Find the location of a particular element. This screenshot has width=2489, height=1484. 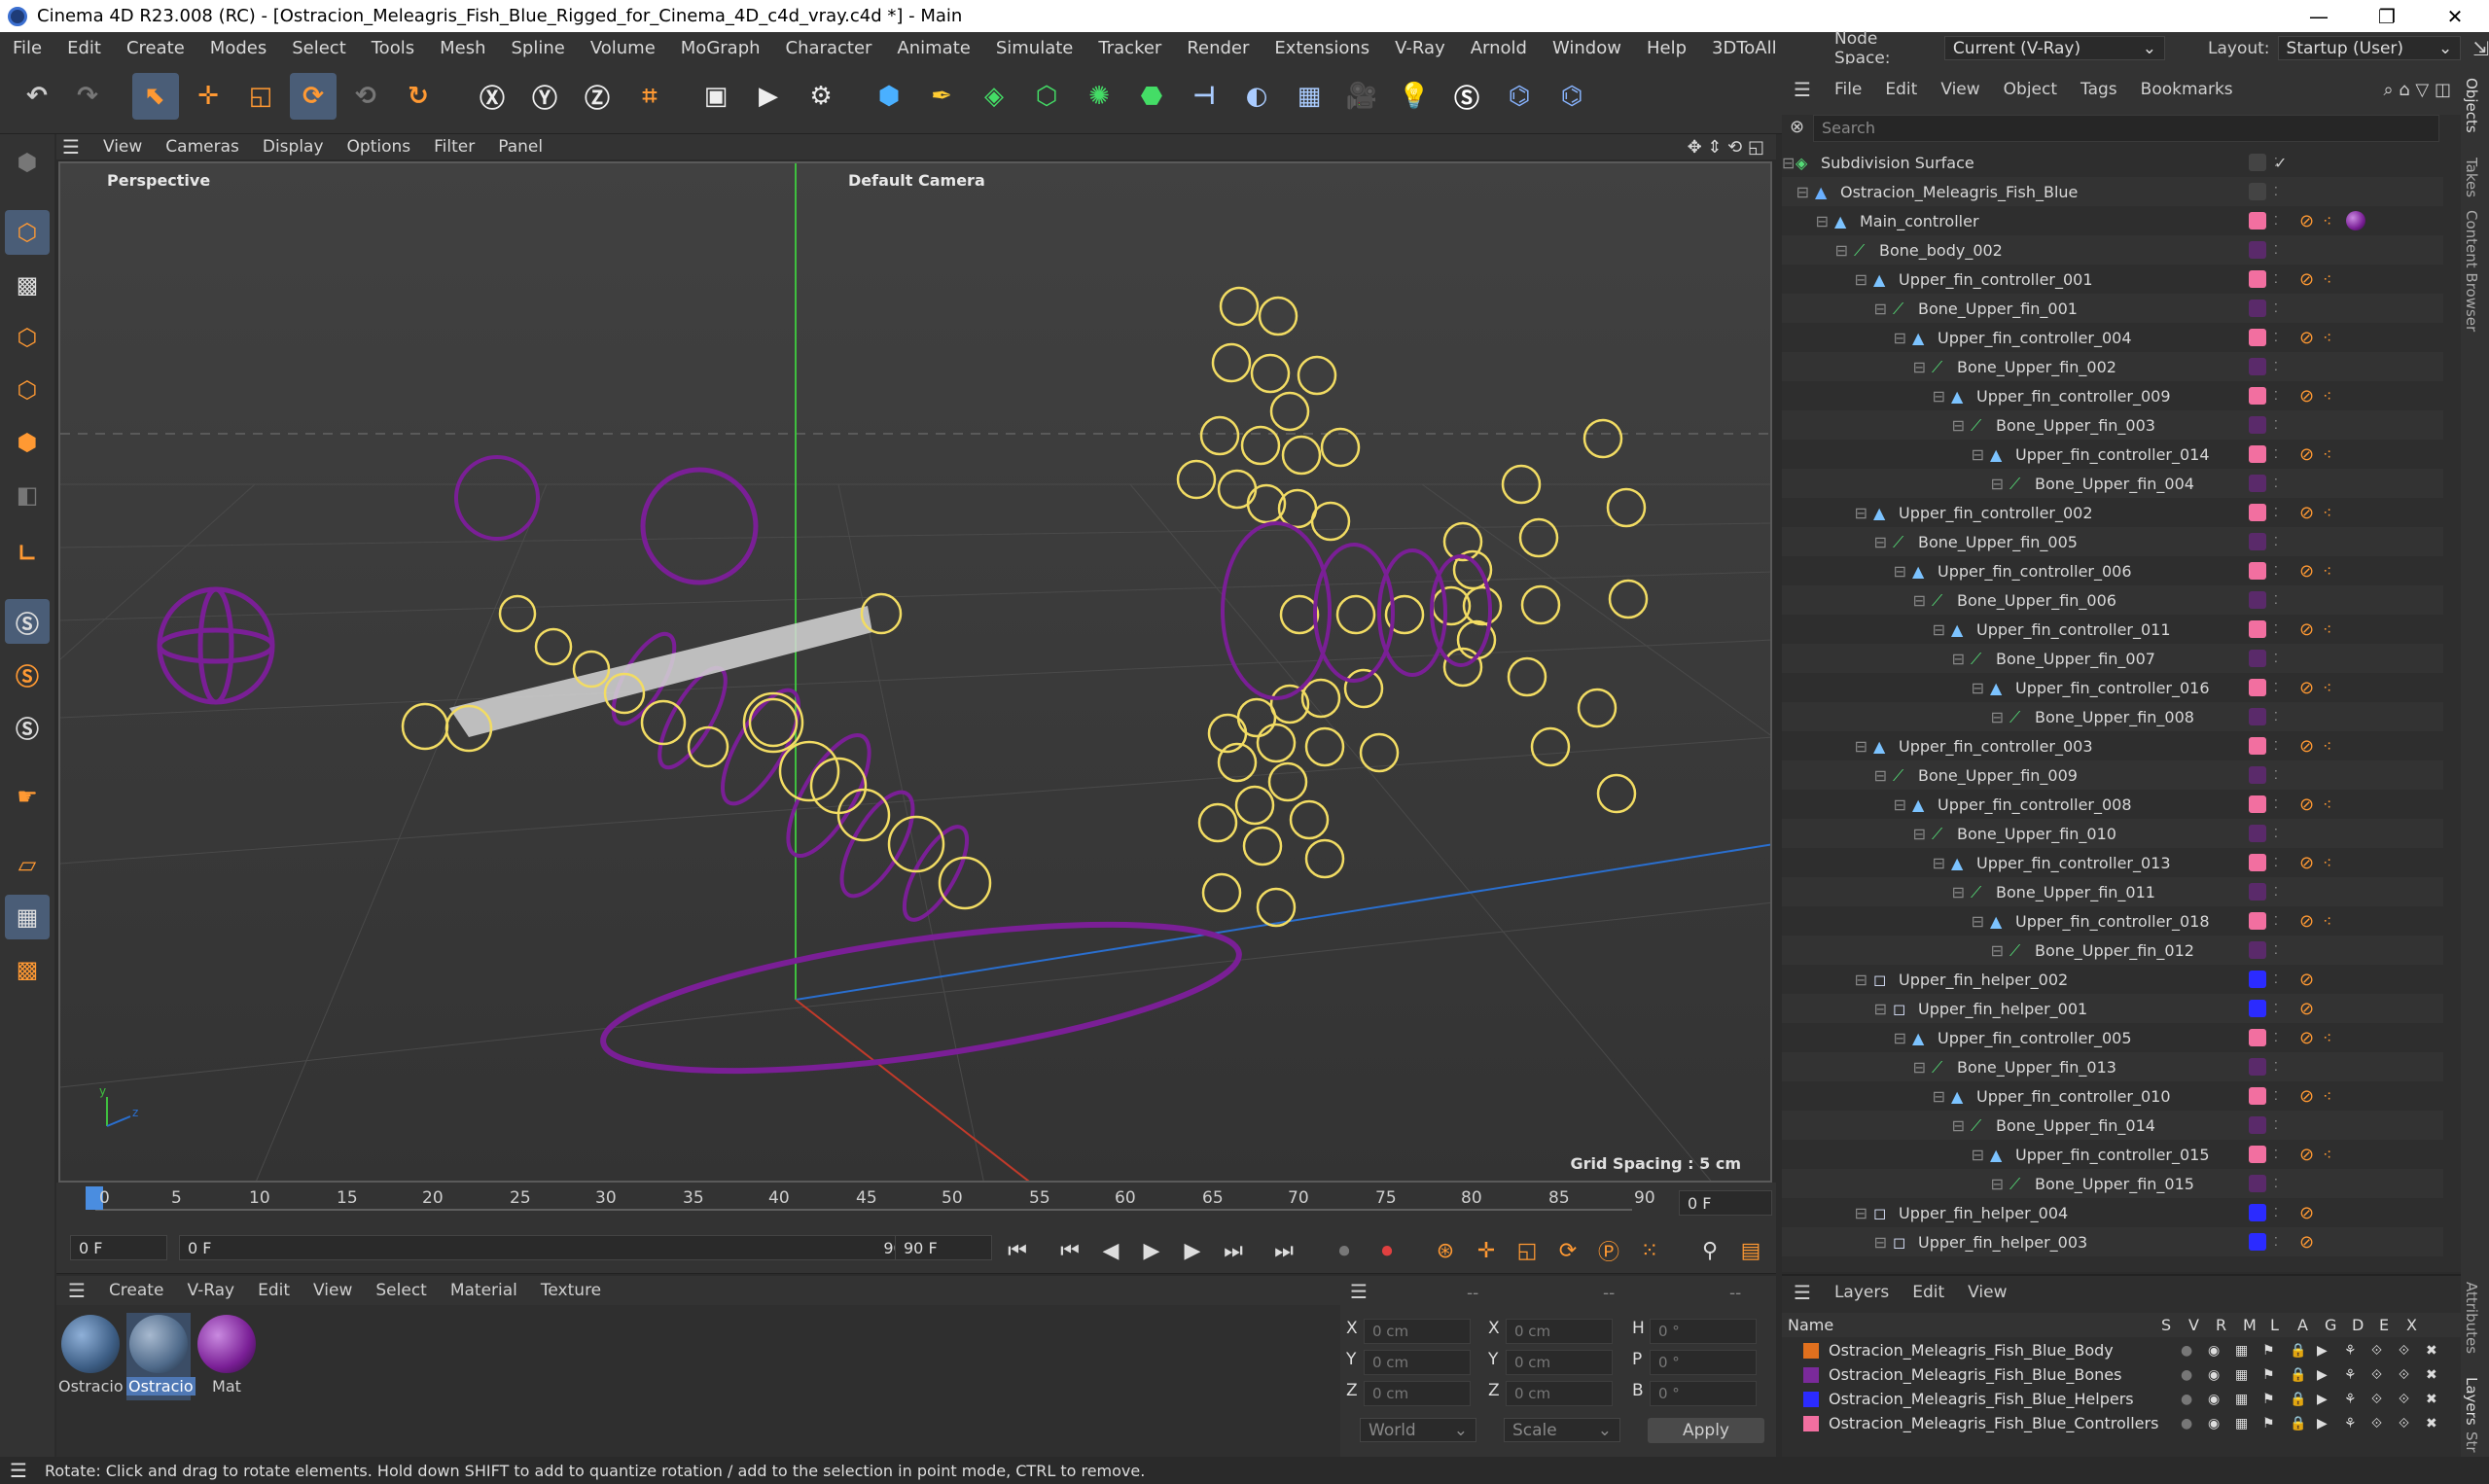

planar-workplane-icon: ▩ is located at coordinates (27, 970).